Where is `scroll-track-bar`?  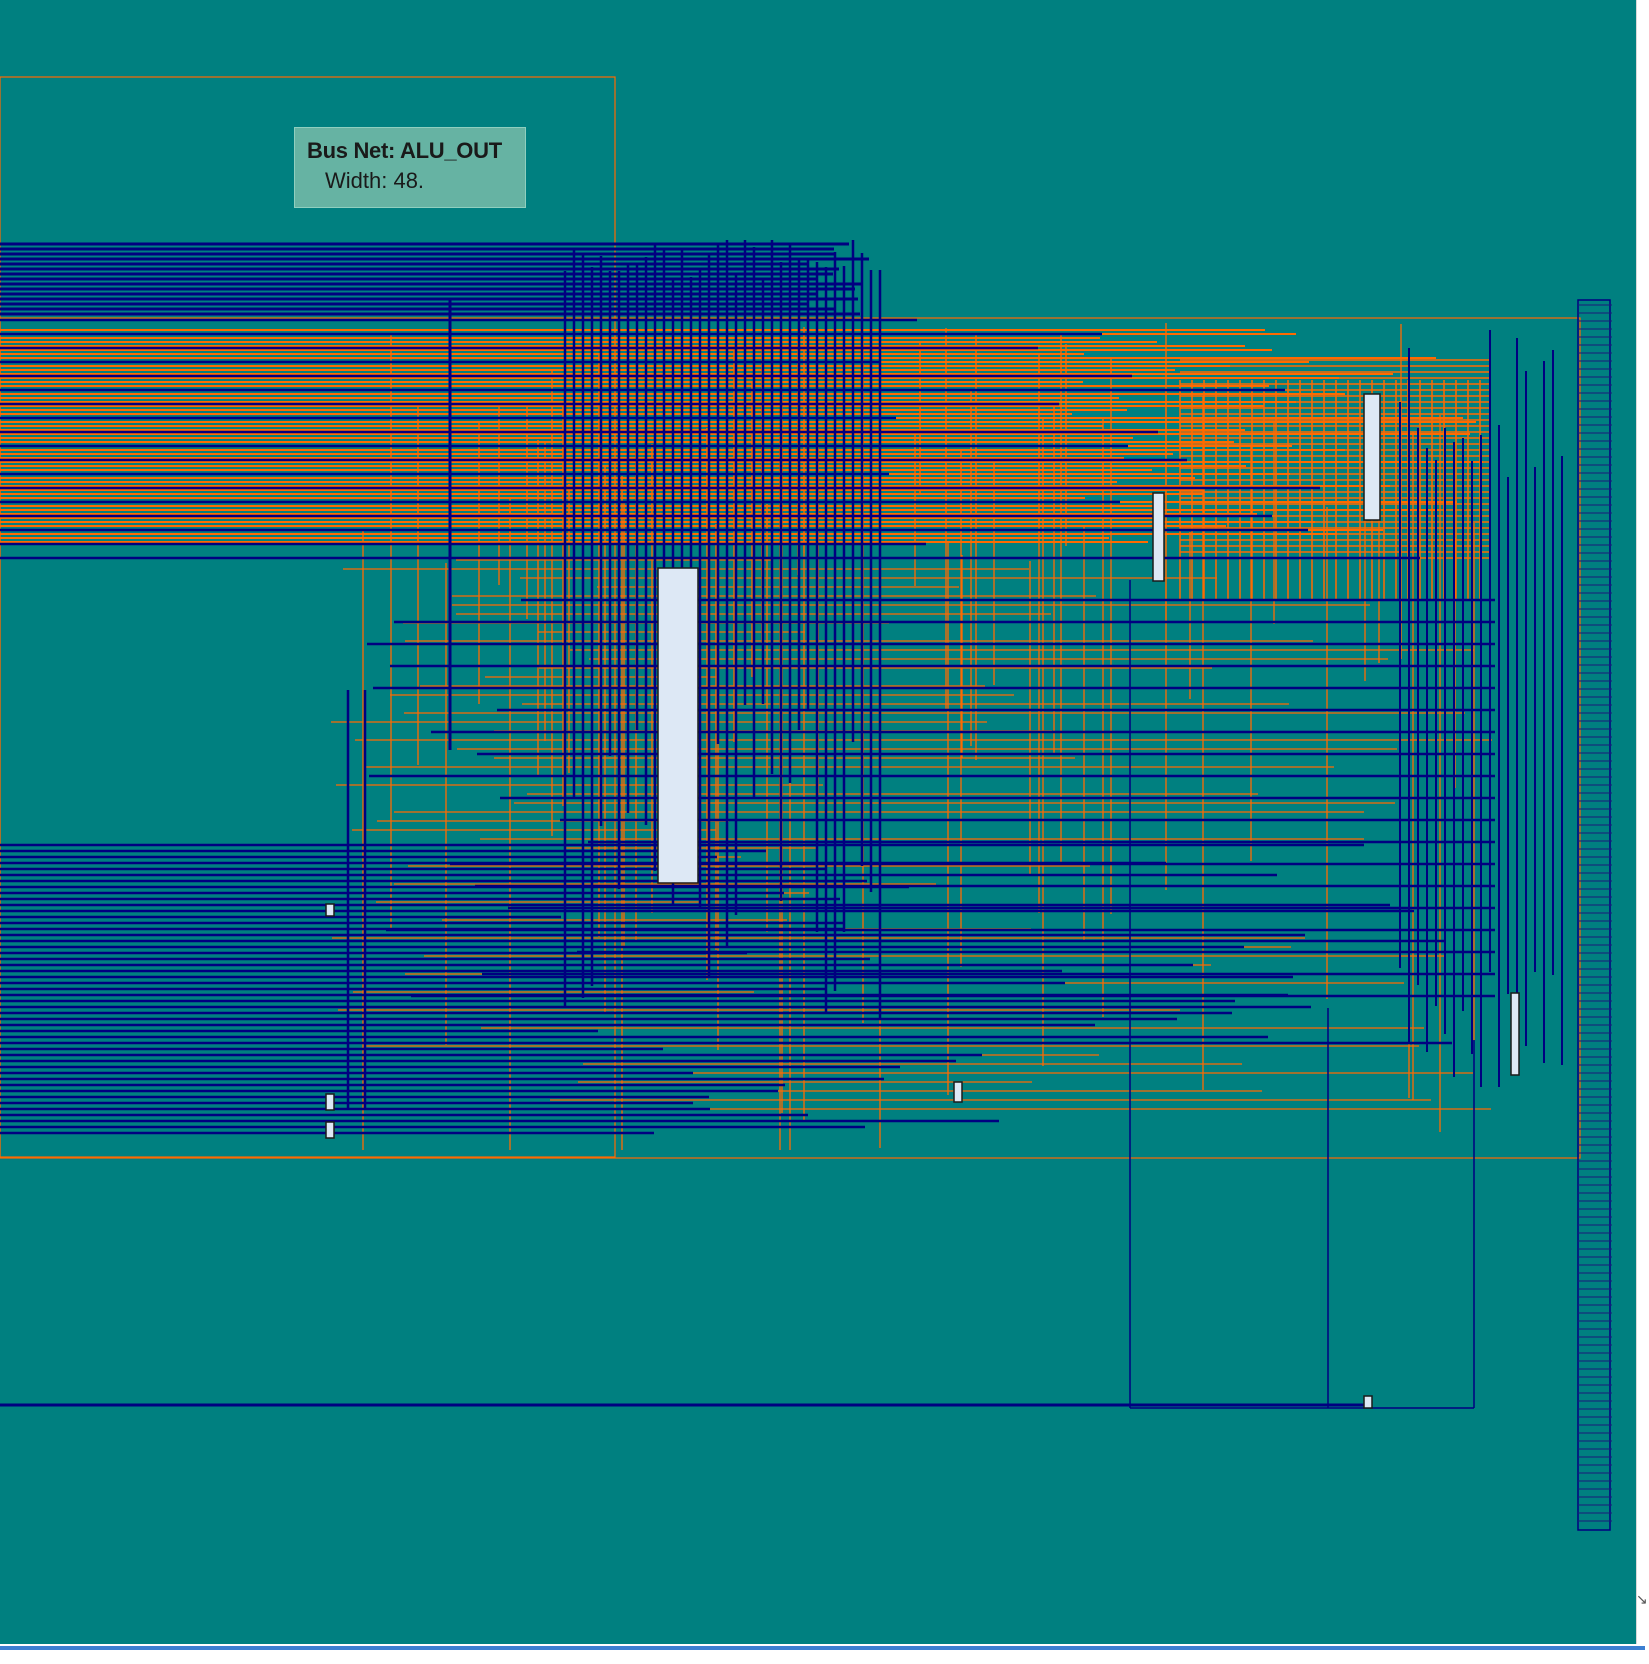
scroll-track-bar is located at coordinates (822, 1648).